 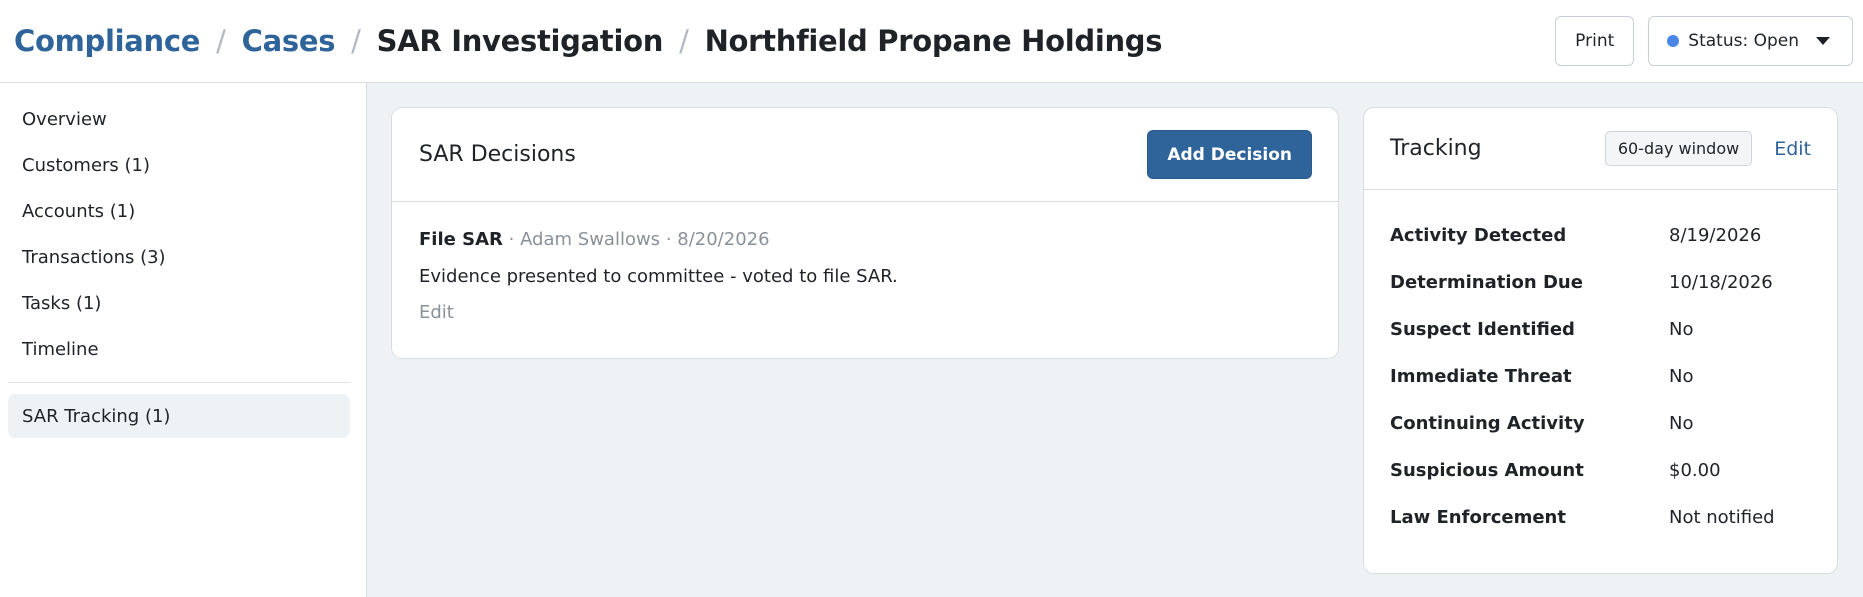 I want to click on decision-edit-link: Edit, so click(x=865, y=313).